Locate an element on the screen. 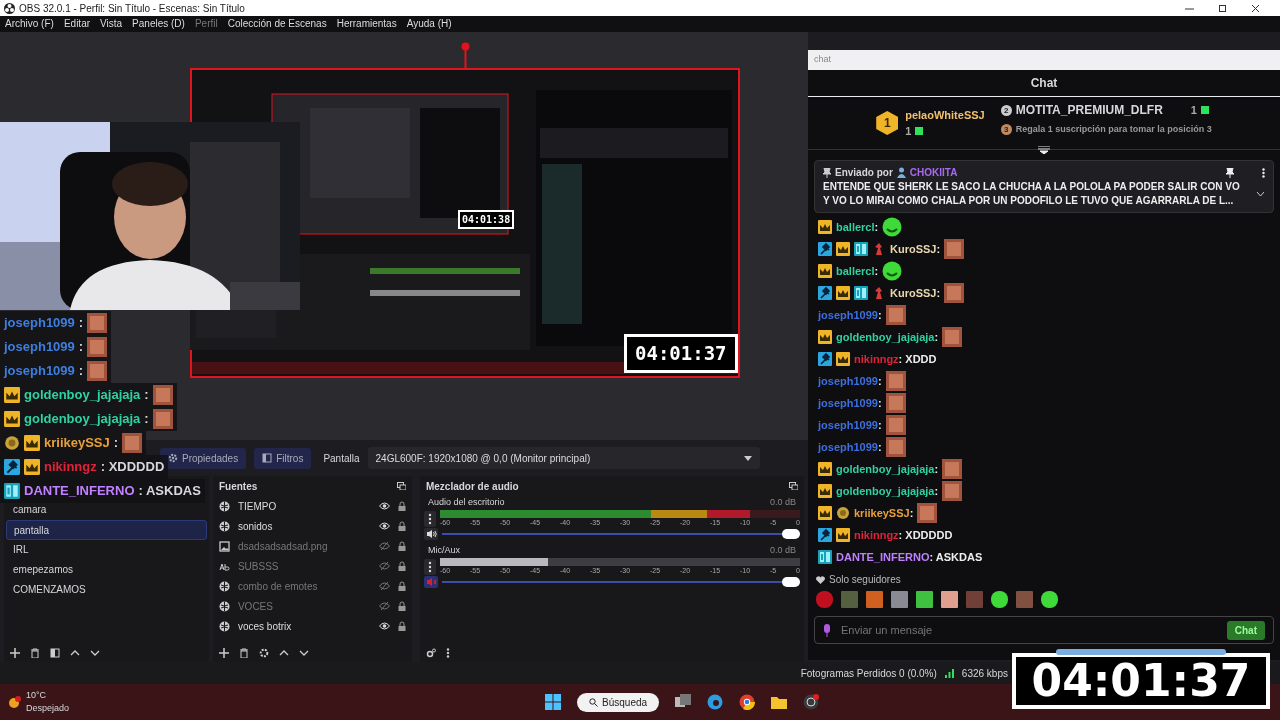  message-input: Enviar un mensaje Chat is located at coordinates (1044, 630).